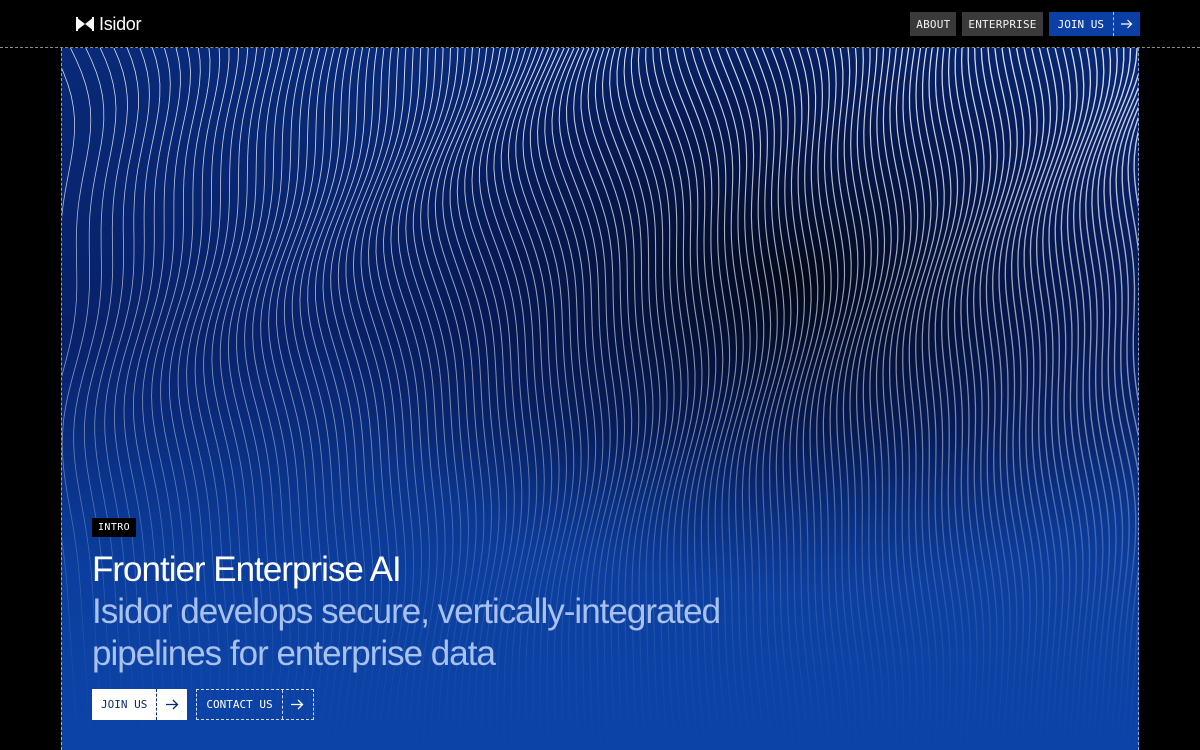 The width and height of the screenshot is (1200, 750). Describe the element at coordinates (120, 23) in the screenshot. I see `brand-name: Isidor` at that location.